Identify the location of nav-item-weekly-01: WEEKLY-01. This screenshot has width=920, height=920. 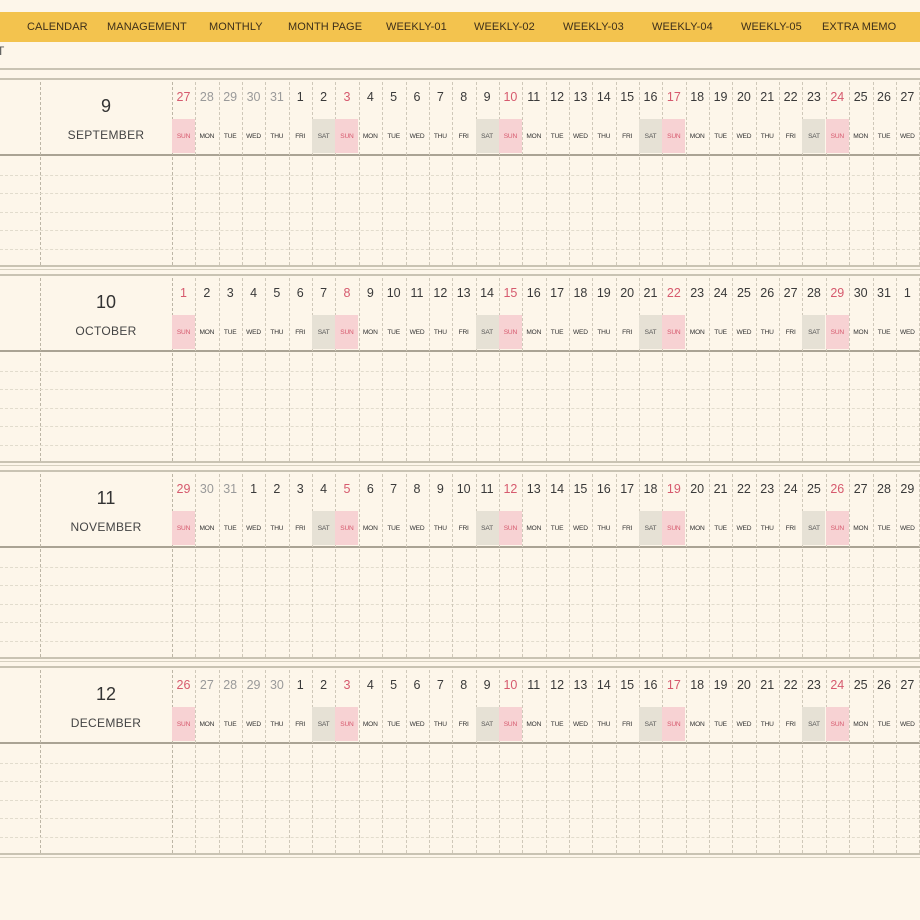
(416, 27).